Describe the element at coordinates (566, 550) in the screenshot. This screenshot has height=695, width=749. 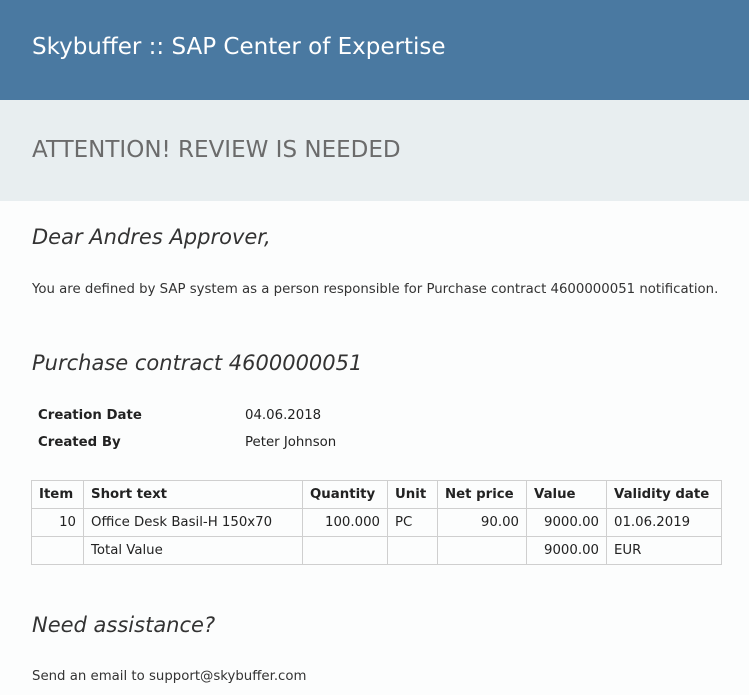
I see `cell-total-value: 9000.00` at that location.